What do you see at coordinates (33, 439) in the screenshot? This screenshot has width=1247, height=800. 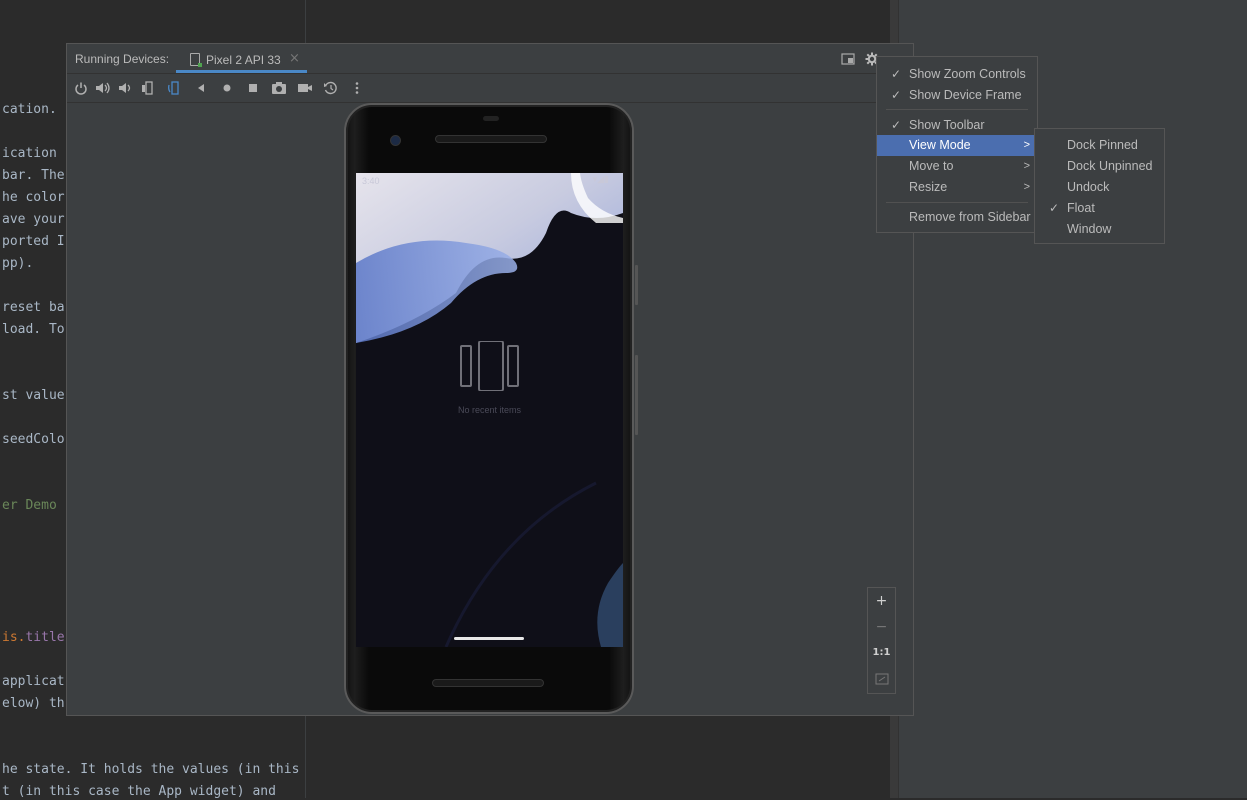 I see `code-line: seedColo` at bounding box center [33, 439].